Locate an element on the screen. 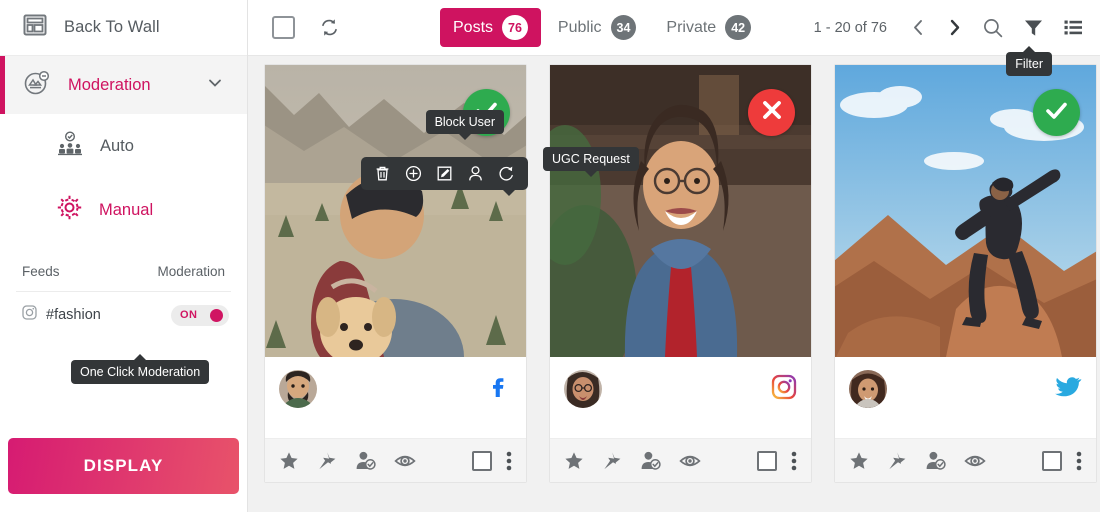  trash-icon is located at coordinates (382, 173).